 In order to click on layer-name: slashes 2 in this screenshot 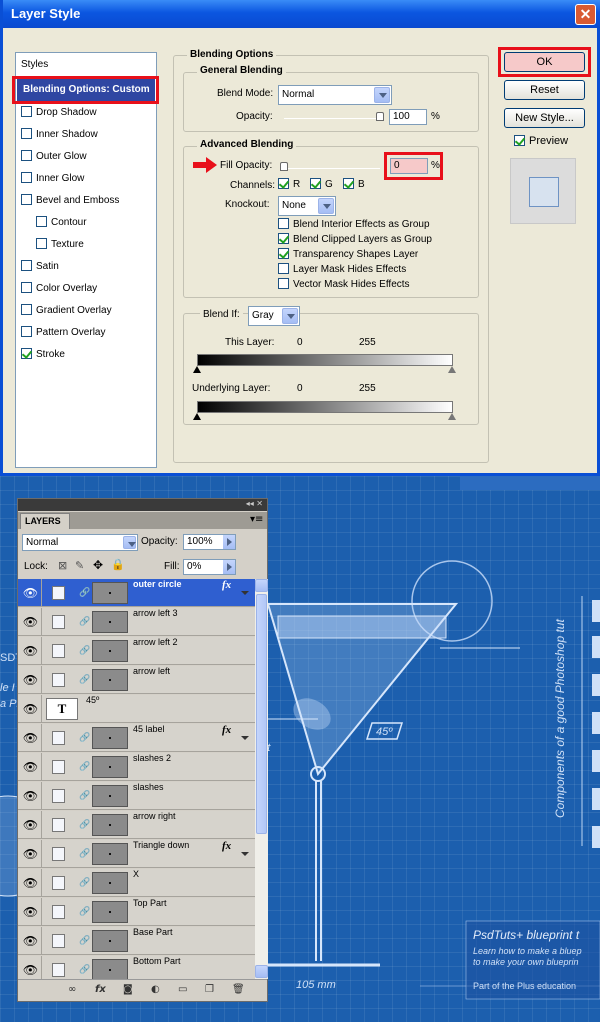, I will do `click(152, 758)`.